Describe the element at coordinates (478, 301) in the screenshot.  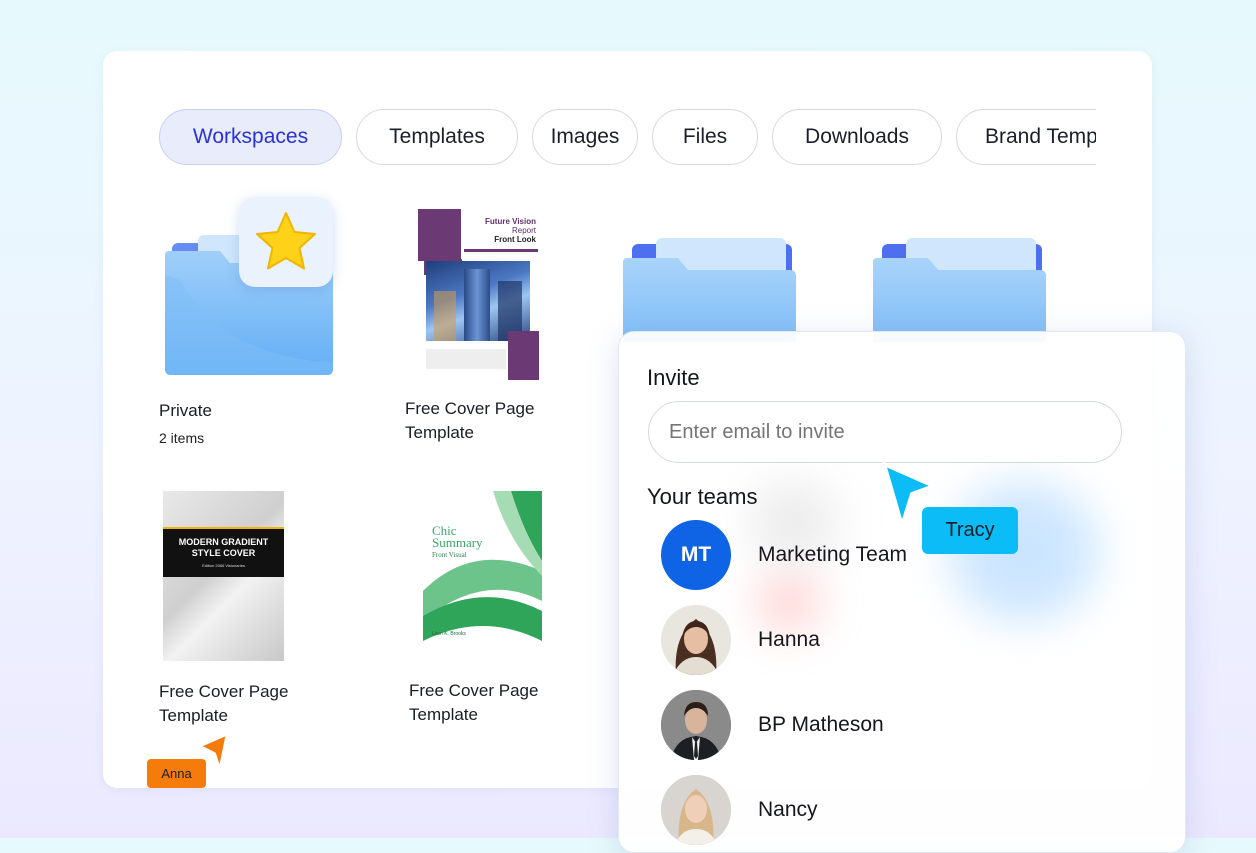
I see `building-photo` at that location.